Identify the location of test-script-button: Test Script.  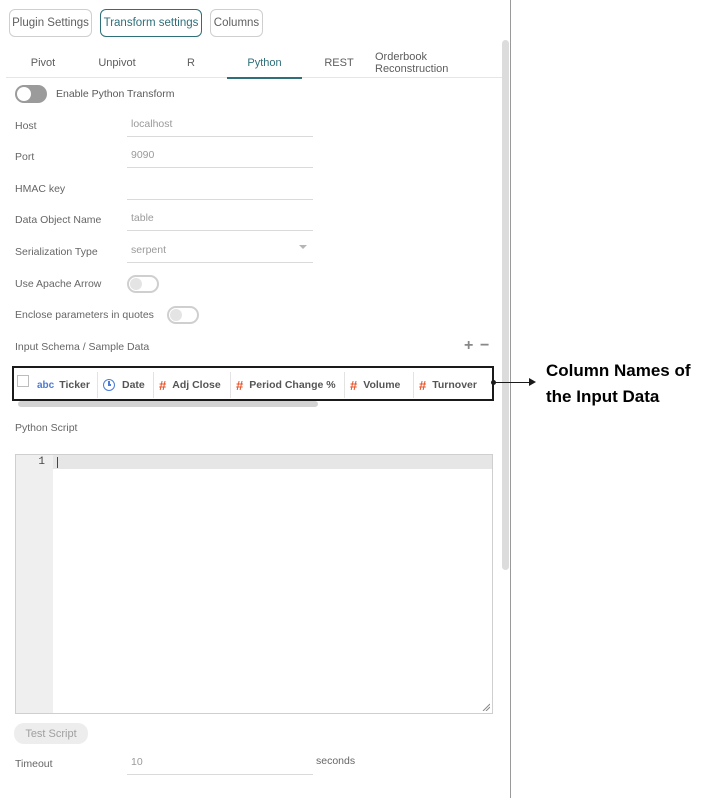
(51, 733).